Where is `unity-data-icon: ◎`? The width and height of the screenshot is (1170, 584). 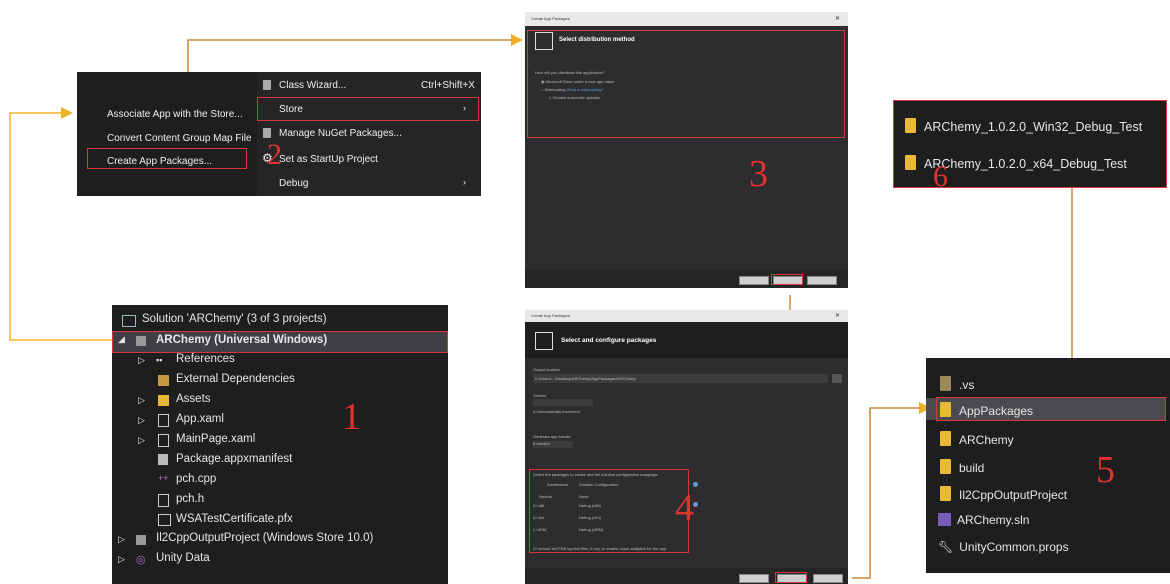 unity-data-icon: ◎ is located at coordinates (141, 560).